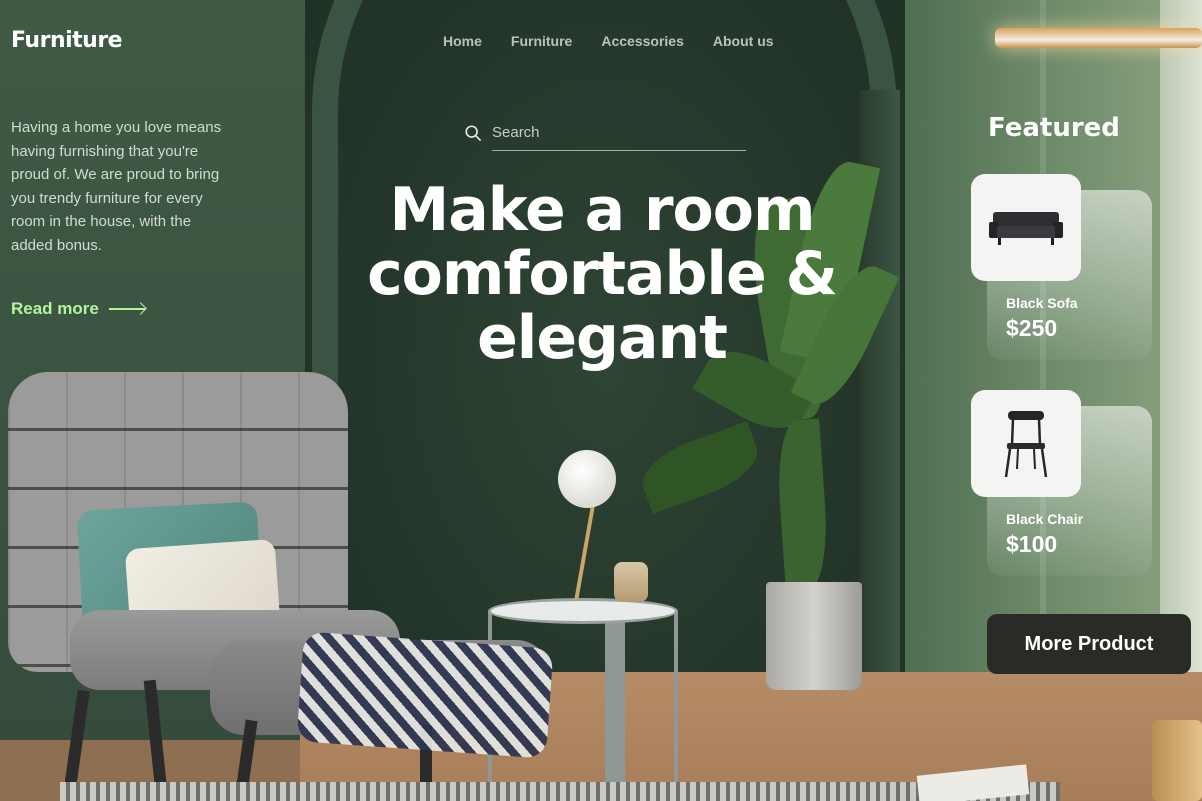  I want to click on read-more-link: Read more, so click(78, 309).